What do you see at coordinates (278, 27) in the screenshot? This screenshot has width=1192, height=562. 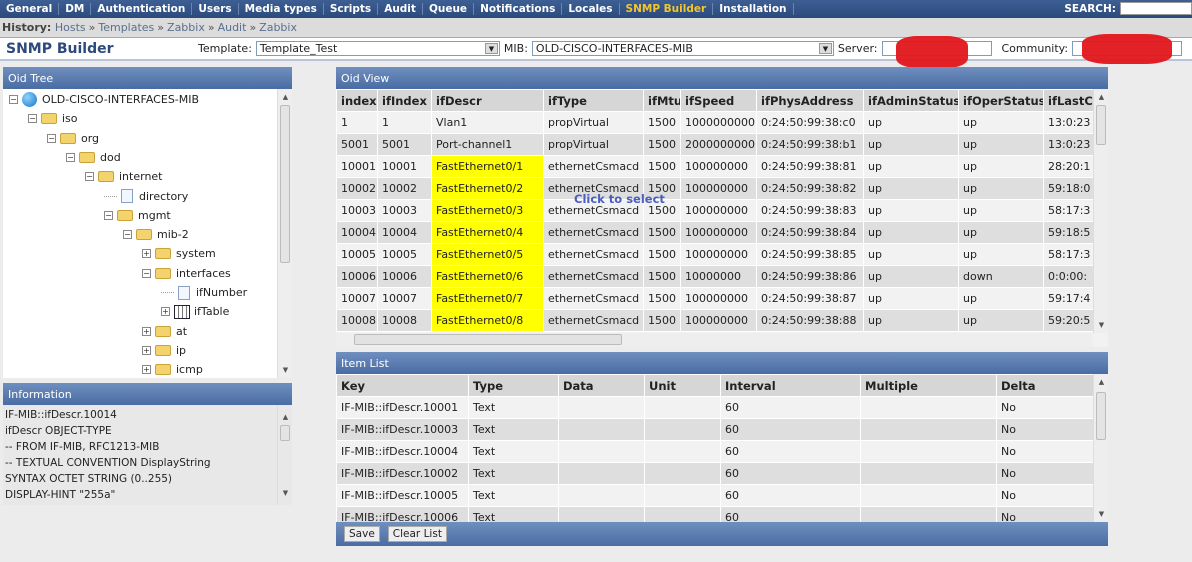 I see `breadcrumb-link: Zabbix` at bounding box center [278, 27].